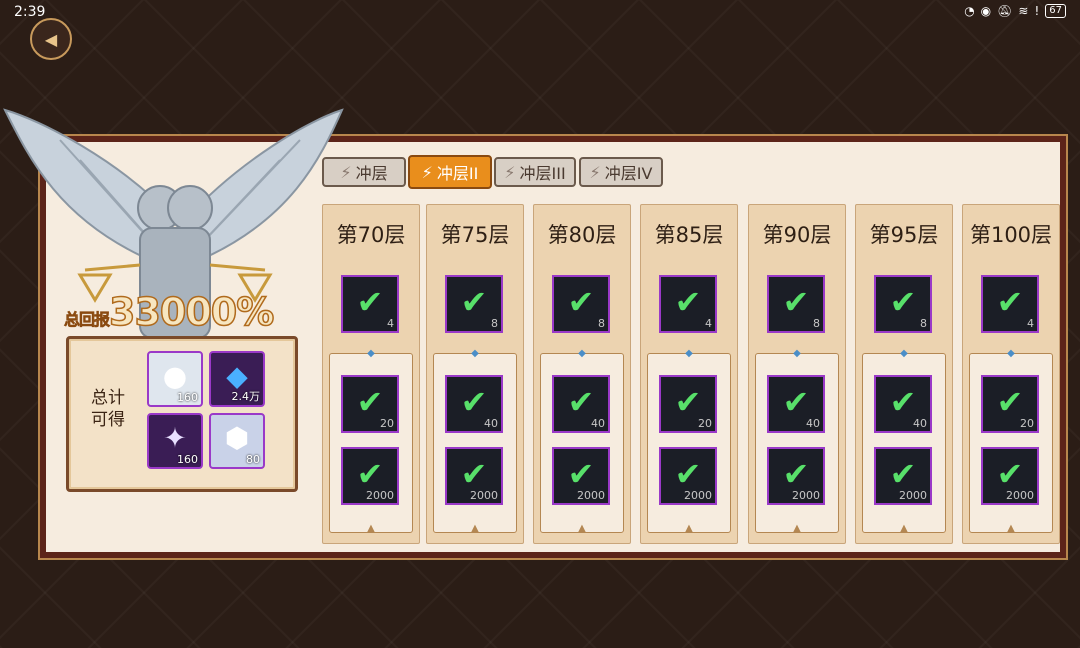  What do you see at coordinates (540, 13) in the screenshot?
I see `status-bar: 2:39 ◔ ◉ 🔕︎ ≋ ! 67` at bounding box center [540, 13].